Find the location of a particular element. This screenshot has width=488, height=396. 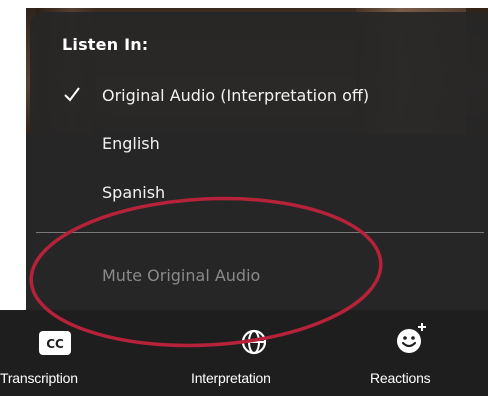

globe-icon is located at coordinates (254, 342).